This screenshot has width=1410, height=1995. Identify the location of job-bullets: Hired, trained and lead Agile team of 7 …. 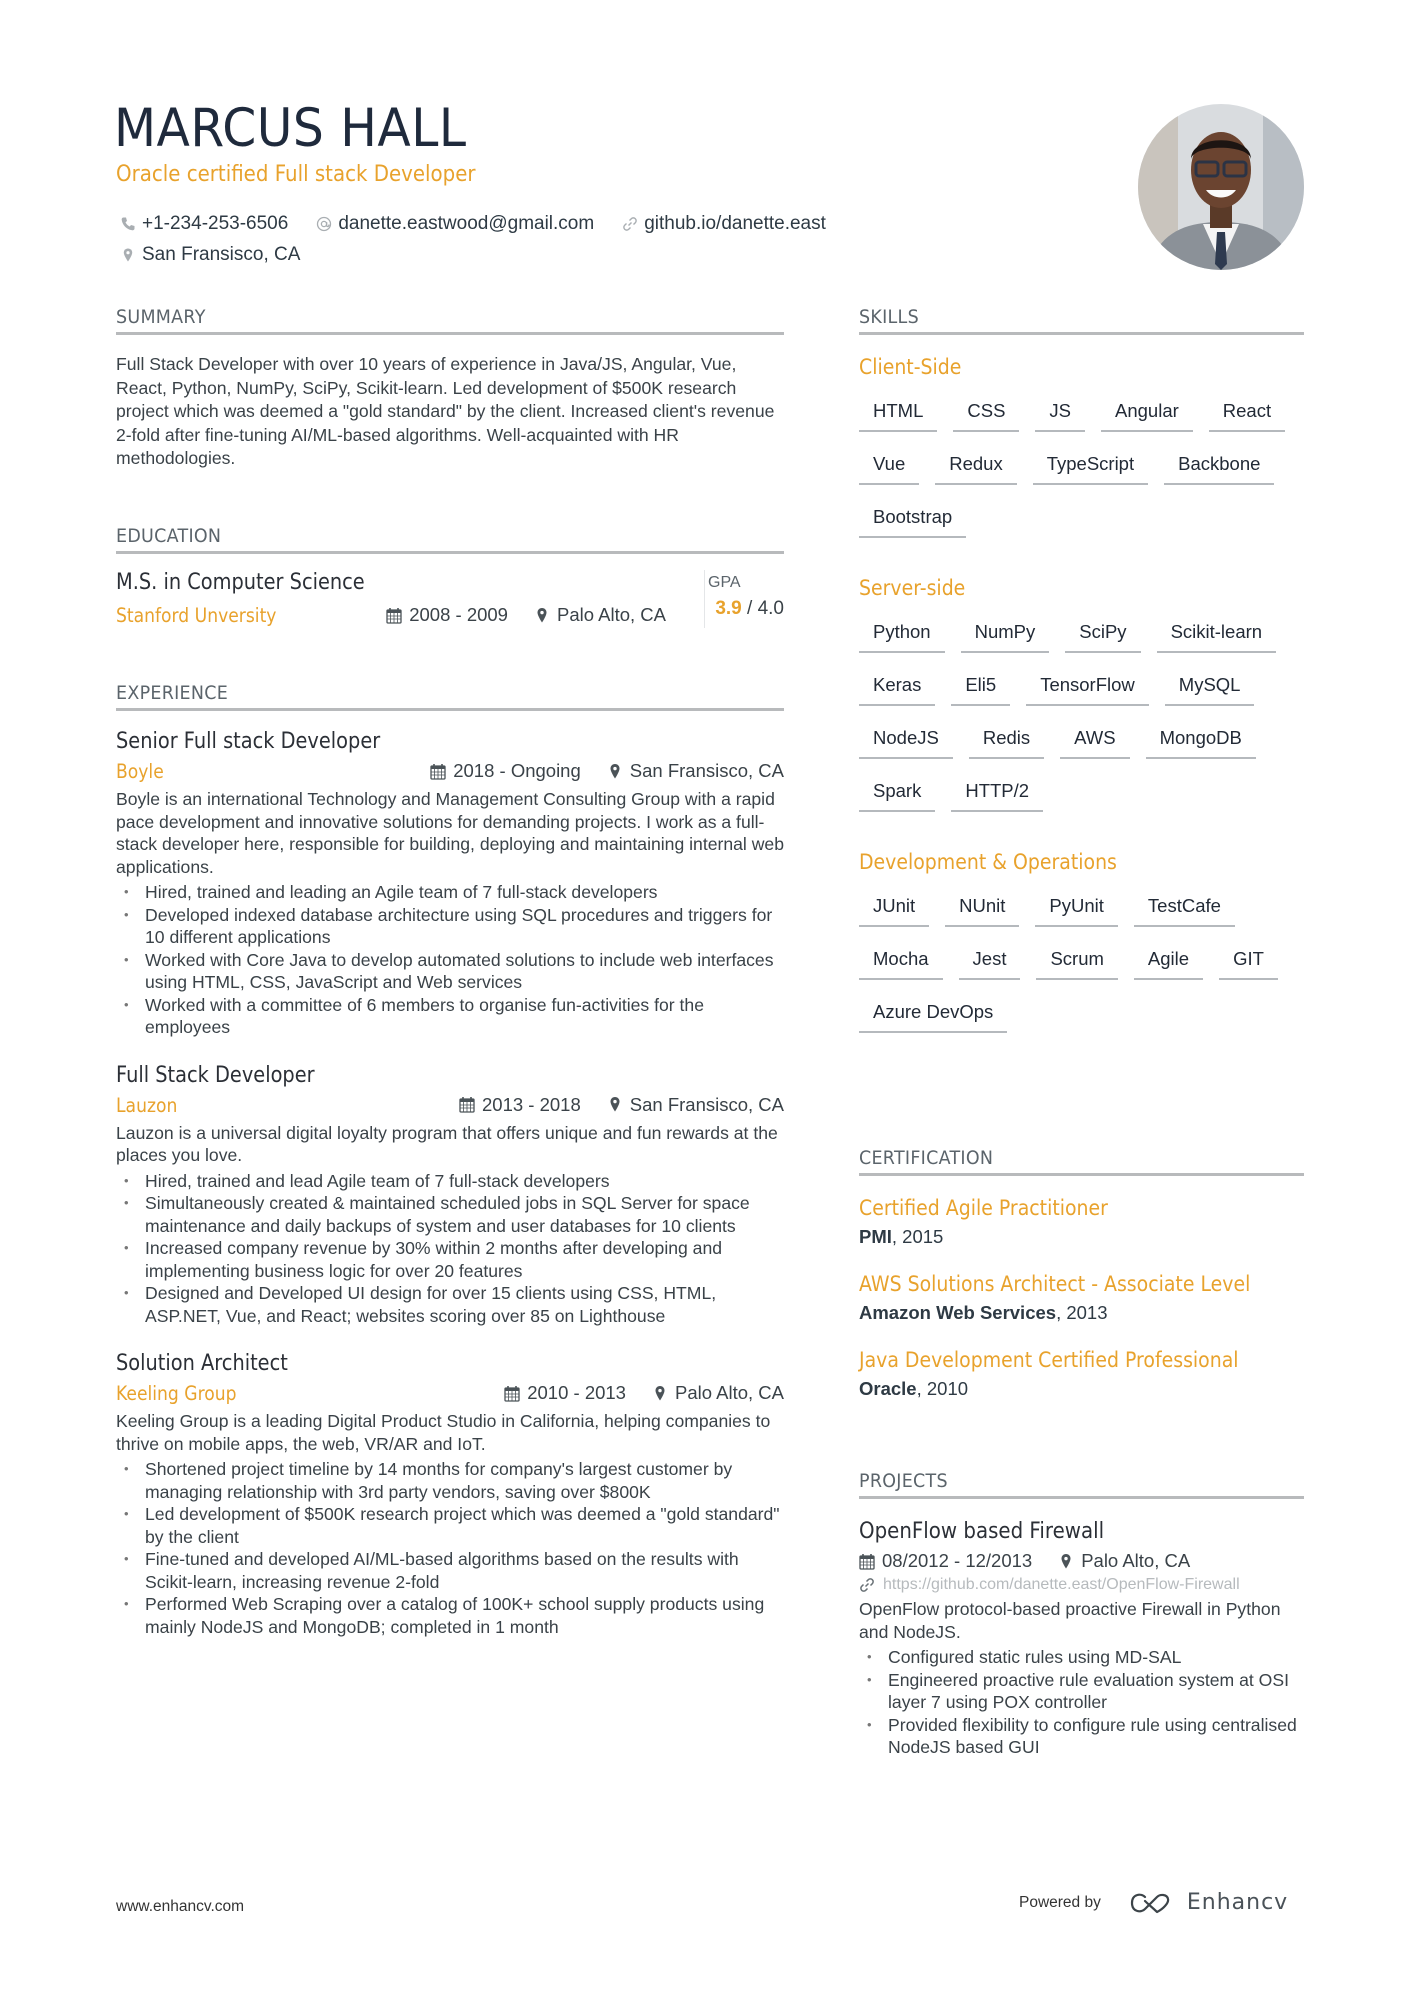
(450, 1249).